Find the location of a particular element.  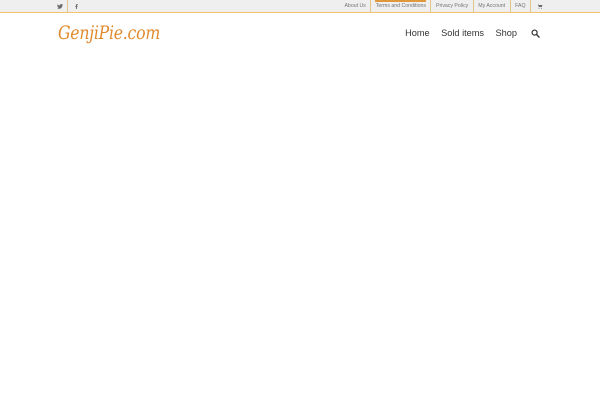

top-link-terms-and-conditions: Terms and Conditions is located at coordinates (400, 6).